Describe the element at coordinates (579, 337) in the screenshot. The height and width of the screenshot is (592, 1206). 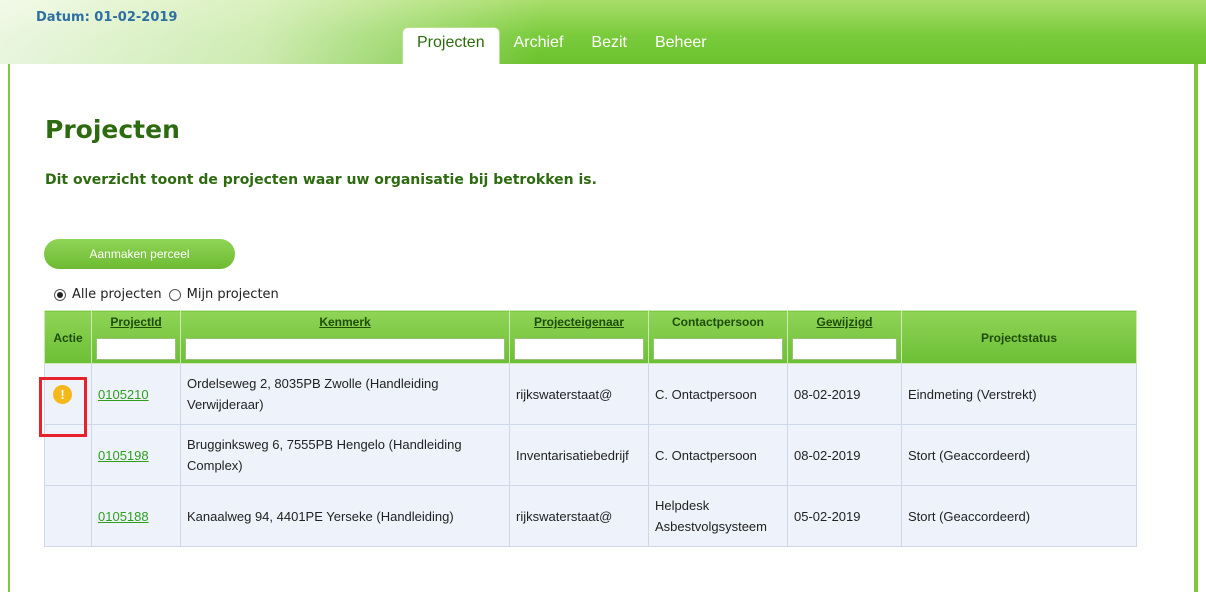
I see `col-header-eigenaar: Projecteigenaar` at that location.